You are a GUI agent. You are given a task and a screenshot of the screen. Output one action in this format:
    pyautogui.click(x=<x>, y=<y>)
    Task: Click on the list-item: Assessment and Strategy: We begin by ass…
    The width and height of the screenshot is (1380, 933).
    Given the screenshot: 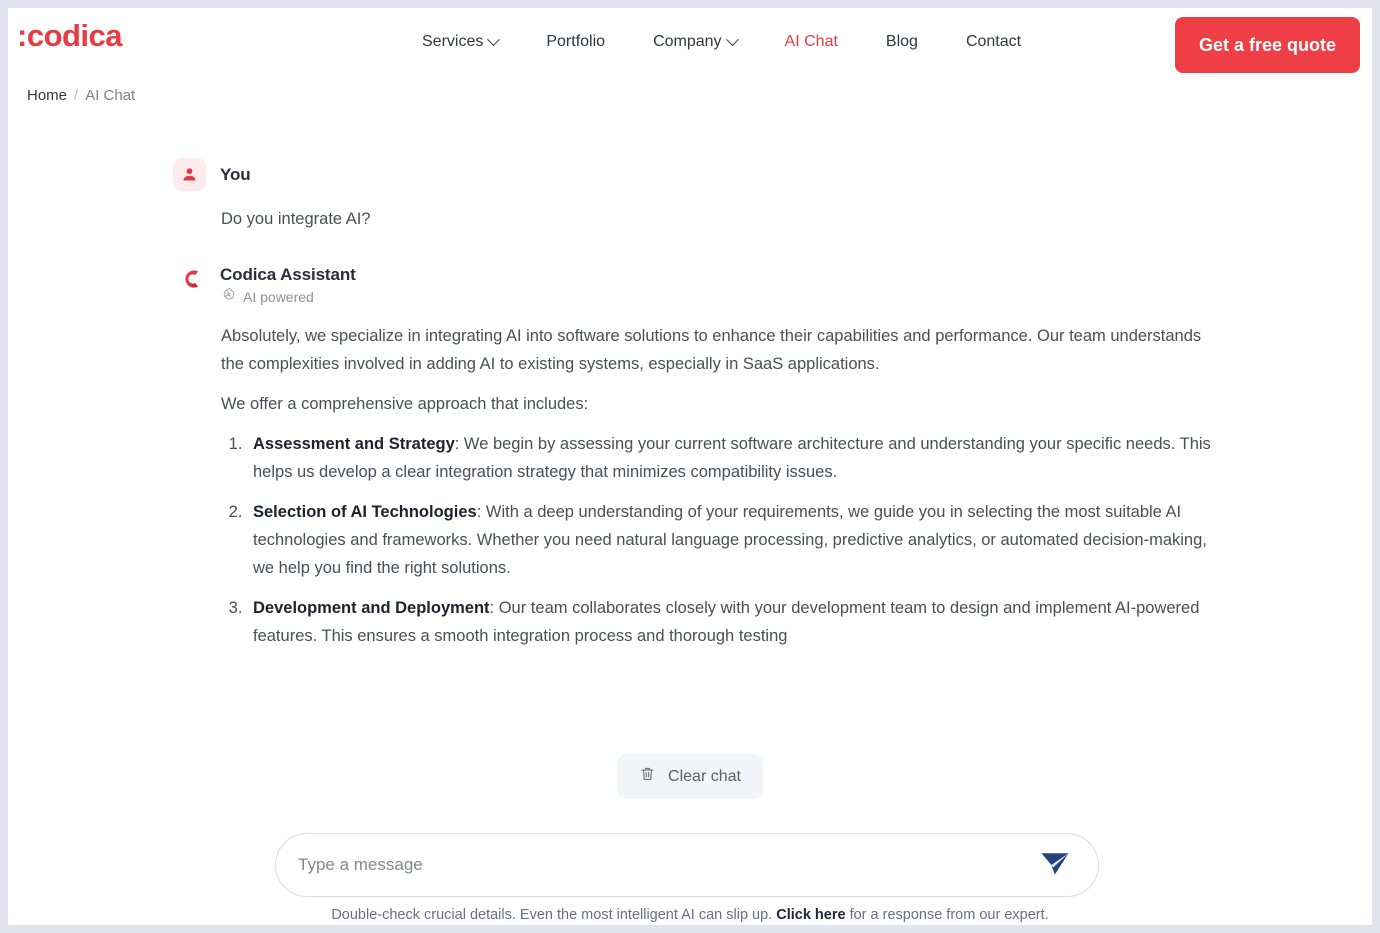 What is the action you would take?
    pyautogui.click(x=734, y=458)
    